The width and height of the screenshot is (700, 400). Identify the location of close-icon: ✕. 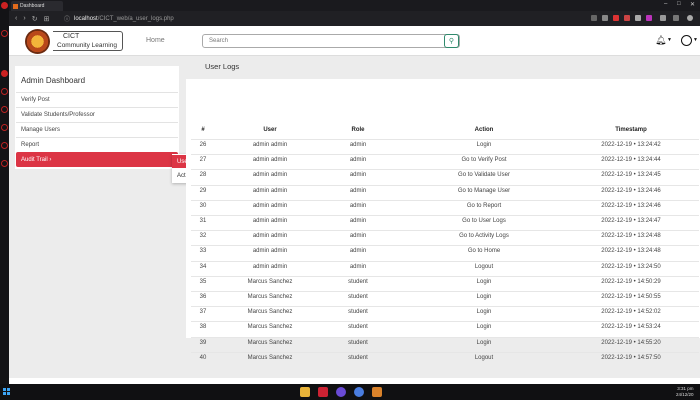
(692, 4).